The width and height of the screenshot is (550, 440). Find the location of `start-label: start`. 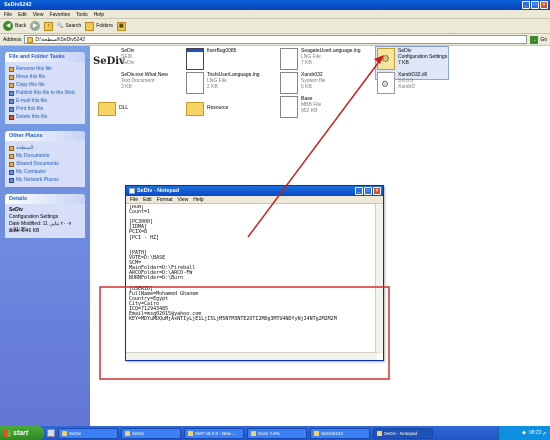

start-label: start is located at coordinates (21, 433).